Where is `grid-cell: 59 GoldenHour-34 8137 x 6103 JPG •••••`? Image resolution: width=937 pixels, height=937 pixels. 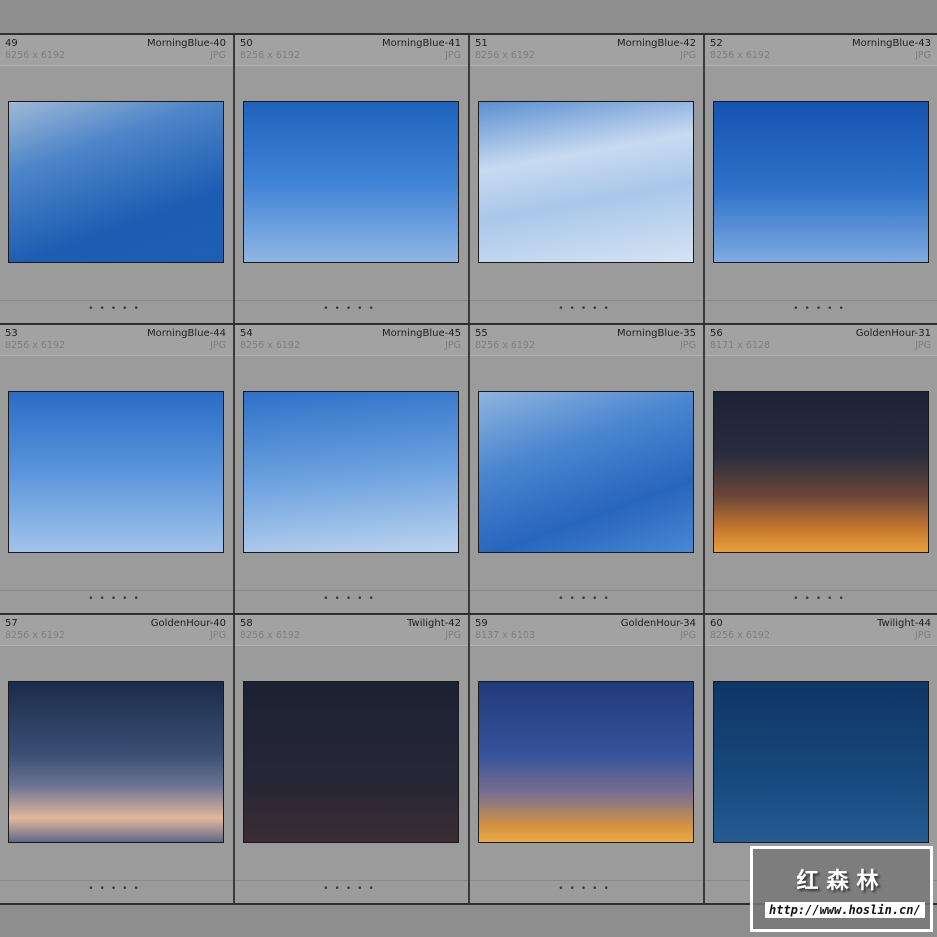
grid-cell: 59 GoldenHour-34 8137 x 6103 JPG ••••• is located at coordinates (587, 759).